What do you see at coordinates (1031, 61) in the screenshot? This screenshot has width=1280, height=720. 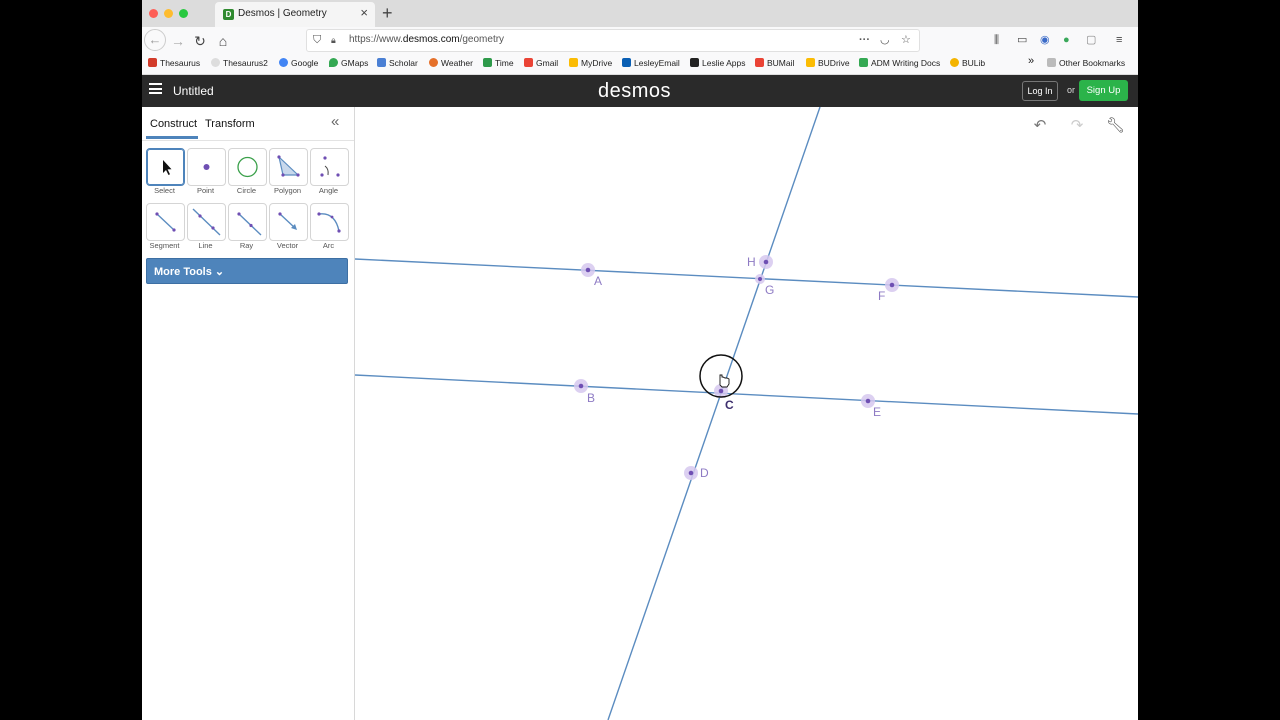 I see `more-bookmarks-chevron-icon: »` at bounding box center [1031, 61].